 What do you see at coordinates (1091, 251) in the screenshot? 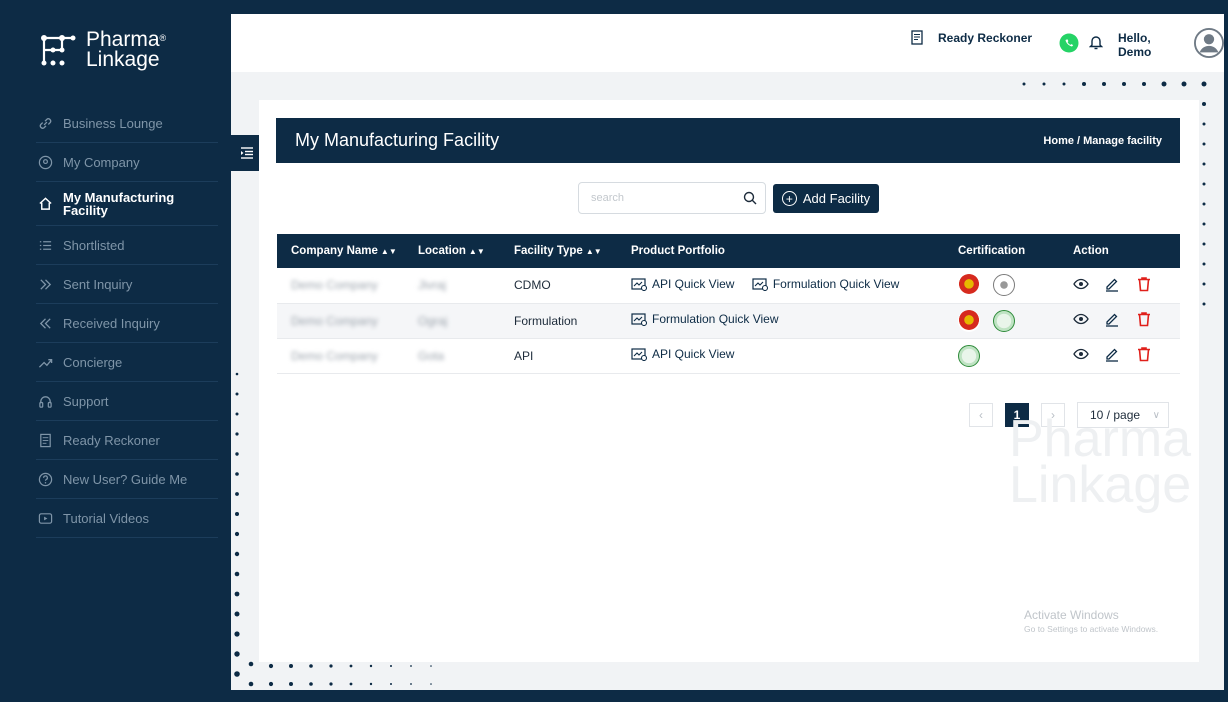
I see `column-header-action: Action` at bounding box center [1091, 251].